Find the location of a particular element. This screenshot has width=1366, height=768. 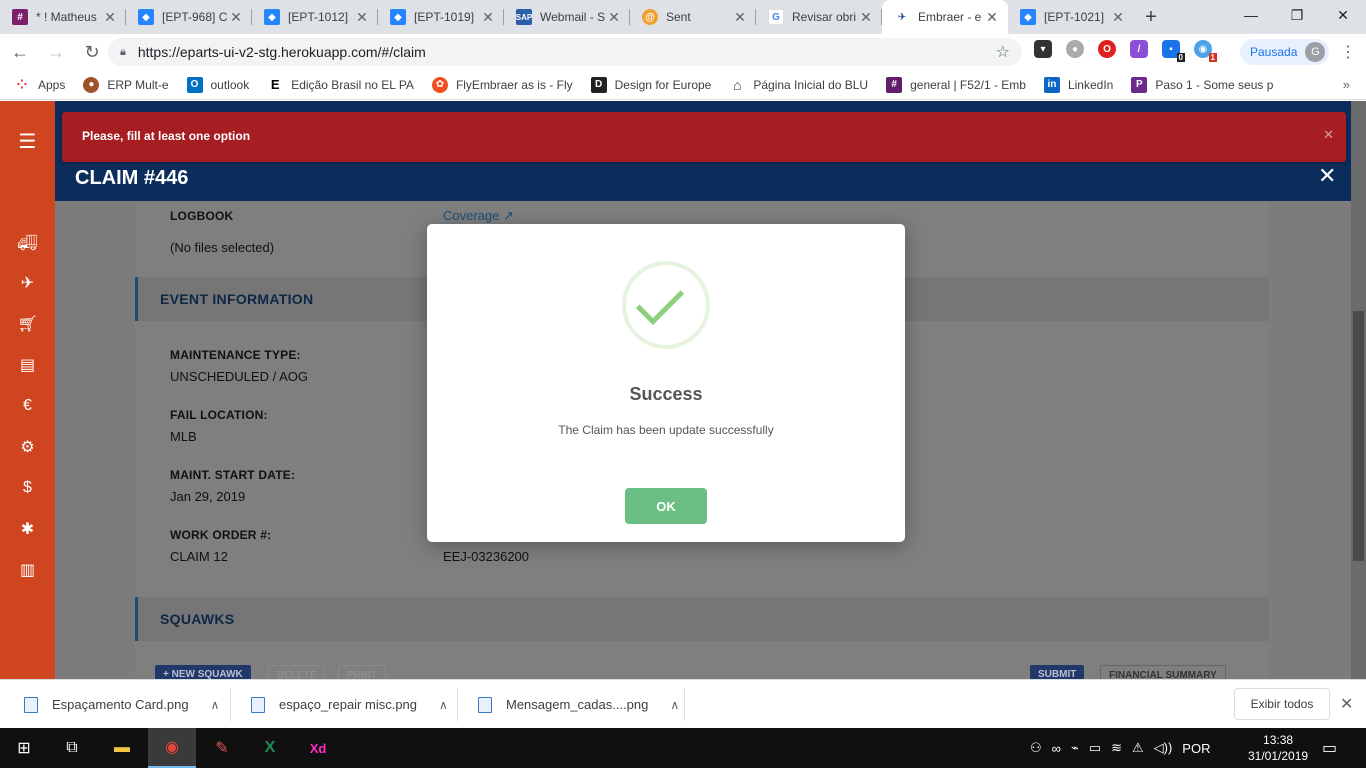

bookmark-erp: ● ERP Mult-e is located at coordinates (126, 84).